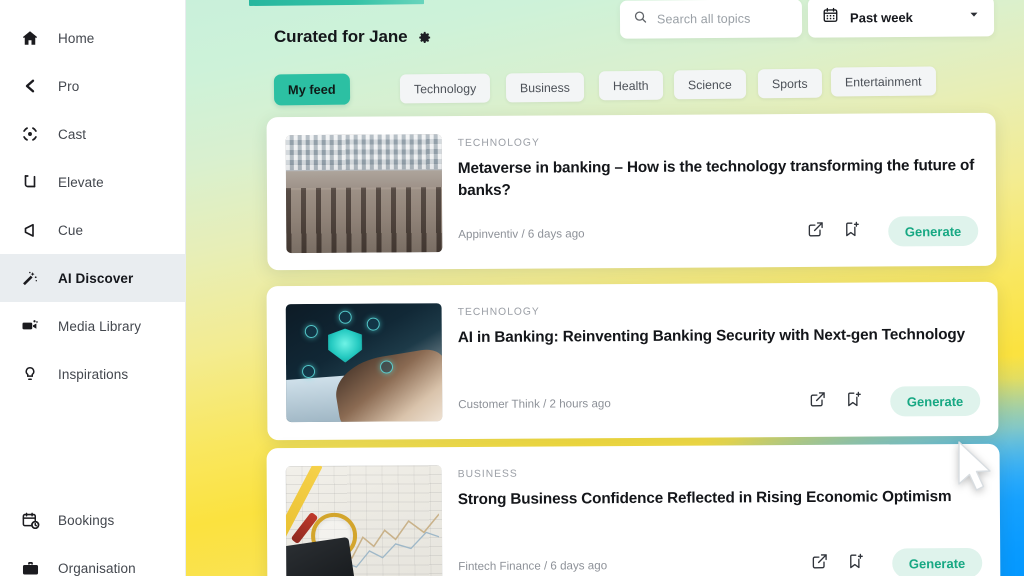 Image resolution: width=1024 pixels, height=576 pixels. I want to click on sidebar-item-label: Cast, so click(72, 134).